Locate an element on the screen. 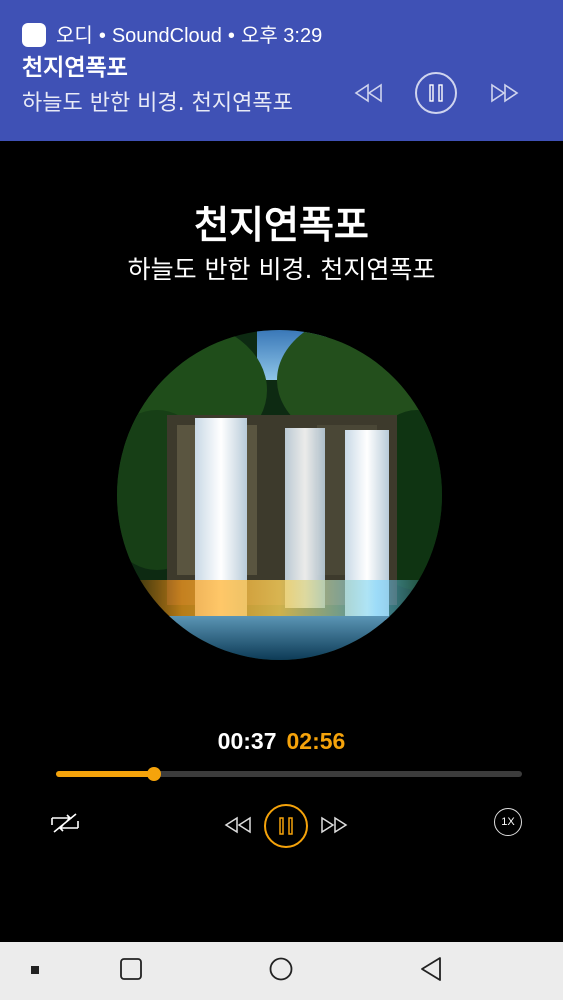 The height and width of the screenshot is (1000, 563). pause-button is located at coordinates (286, 826).